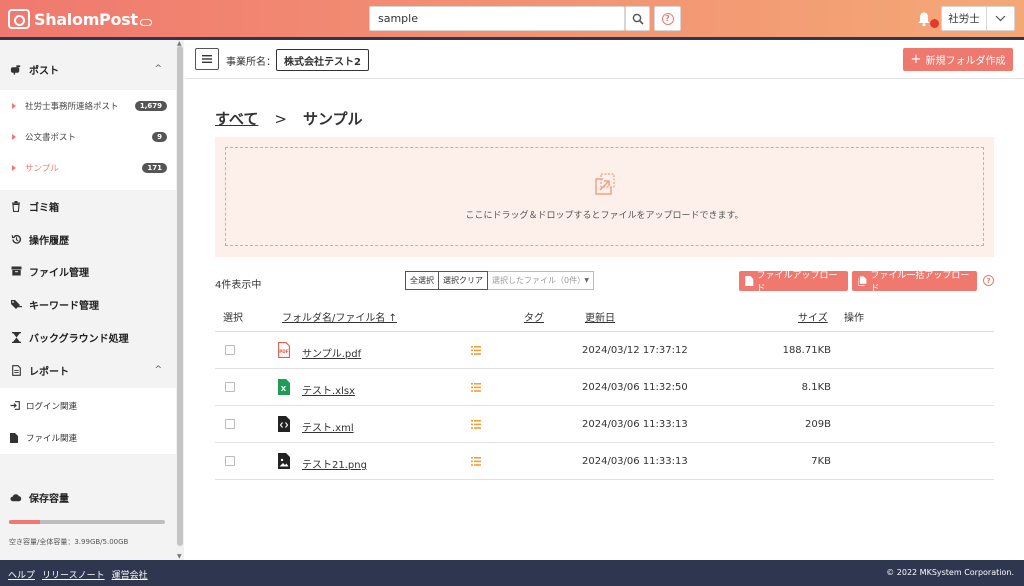 Image resolution: width=1024 pixels, height=586 pixels. What do you see at coordinates (51, 137) in the screenshot?
I see `sidebar-item-label: 公文書ポスト` at bounding box center [51, 137].